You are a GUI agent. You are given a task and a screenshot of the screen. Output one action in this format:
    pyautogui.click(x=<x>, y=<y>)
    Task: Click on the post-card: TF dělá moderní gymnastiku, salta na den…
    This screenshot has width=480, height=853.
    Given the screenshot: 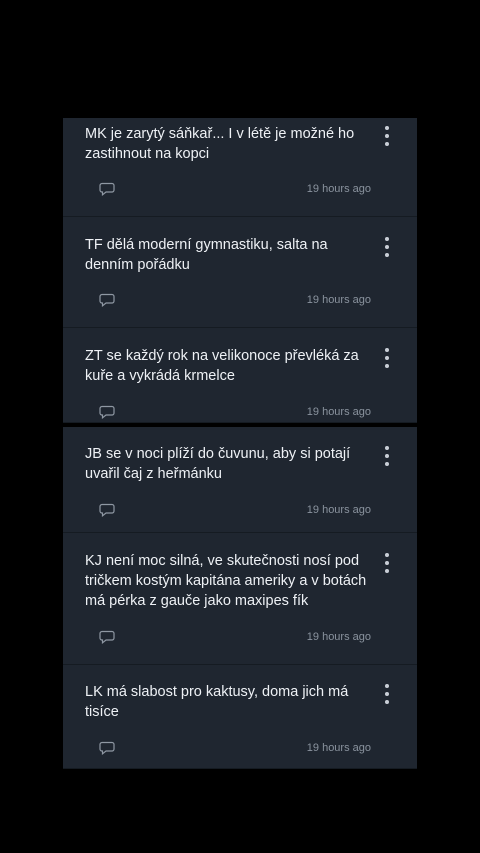 What is the action you would take?
    pyautogui.click(x=240, y=272)
    